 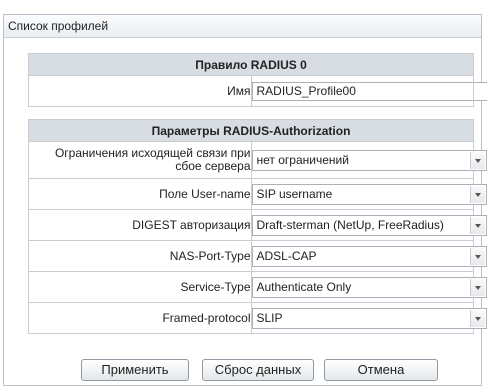 What do you see at coordinates (369, 160) in the screenshot?
I see `outgoing-limits-select: нет ограничений` at bounding box center [369, 160].